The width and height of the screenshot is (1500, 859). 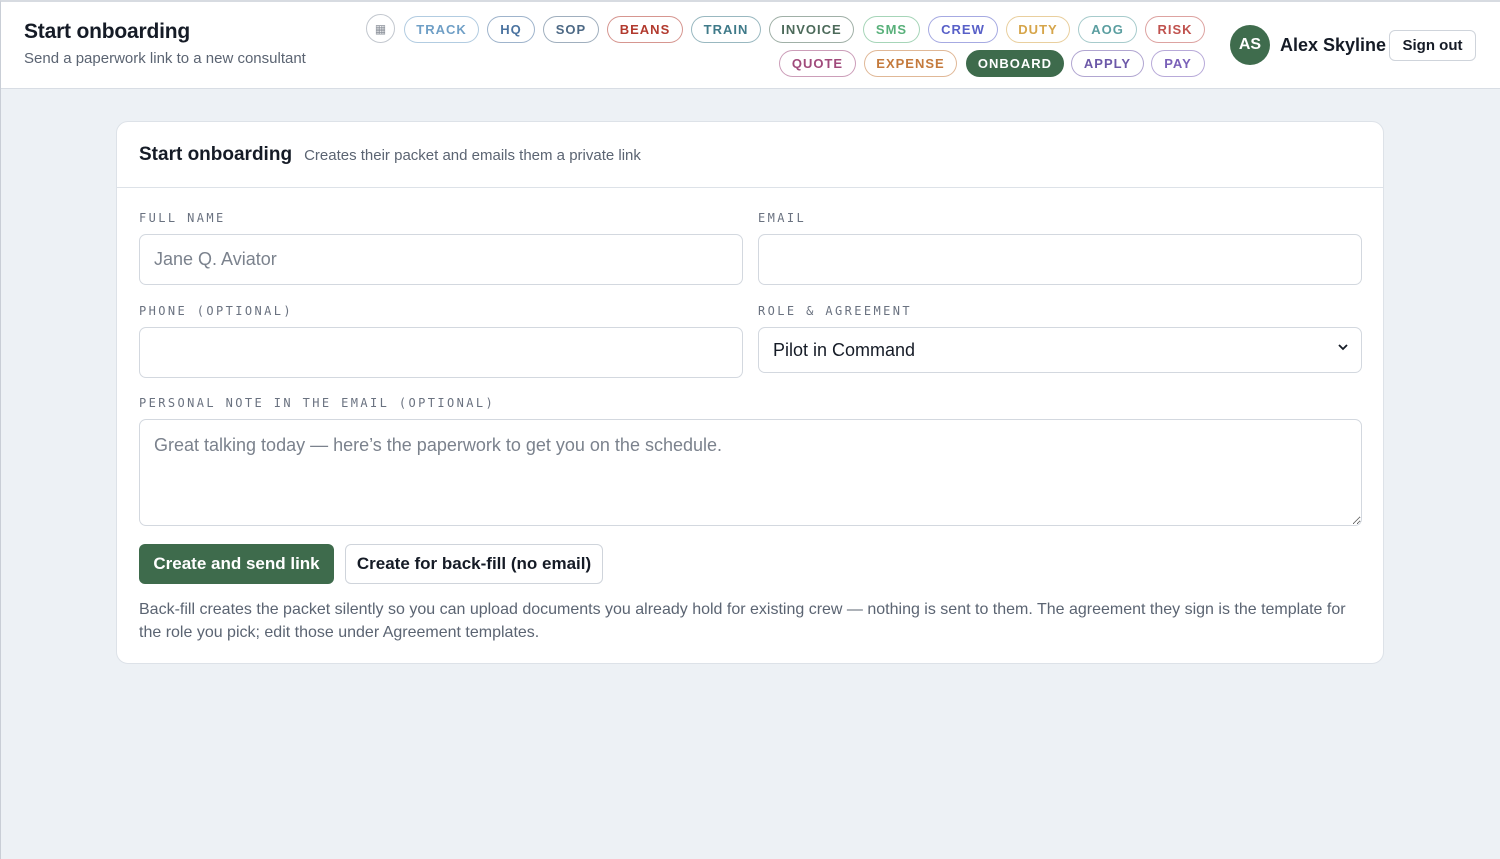 I want to click on nav-chip-track: TRACK, so click(x=441, y=29).